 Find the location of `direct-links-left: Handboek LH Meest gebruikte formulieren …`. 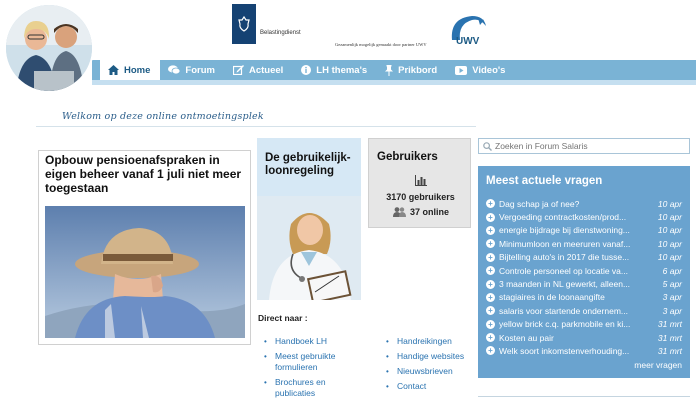

direct-links-left: Handboek LH Meest gebruikte formulieren … is located at coordinates (314, 368).